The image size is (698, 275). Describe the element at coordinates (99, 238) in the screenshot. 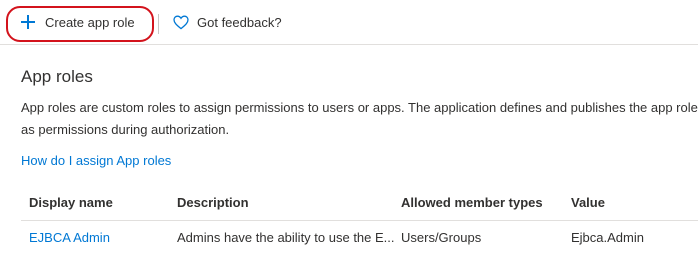

I see `app-role-display-name-link: EJBCA Admin` at that location.